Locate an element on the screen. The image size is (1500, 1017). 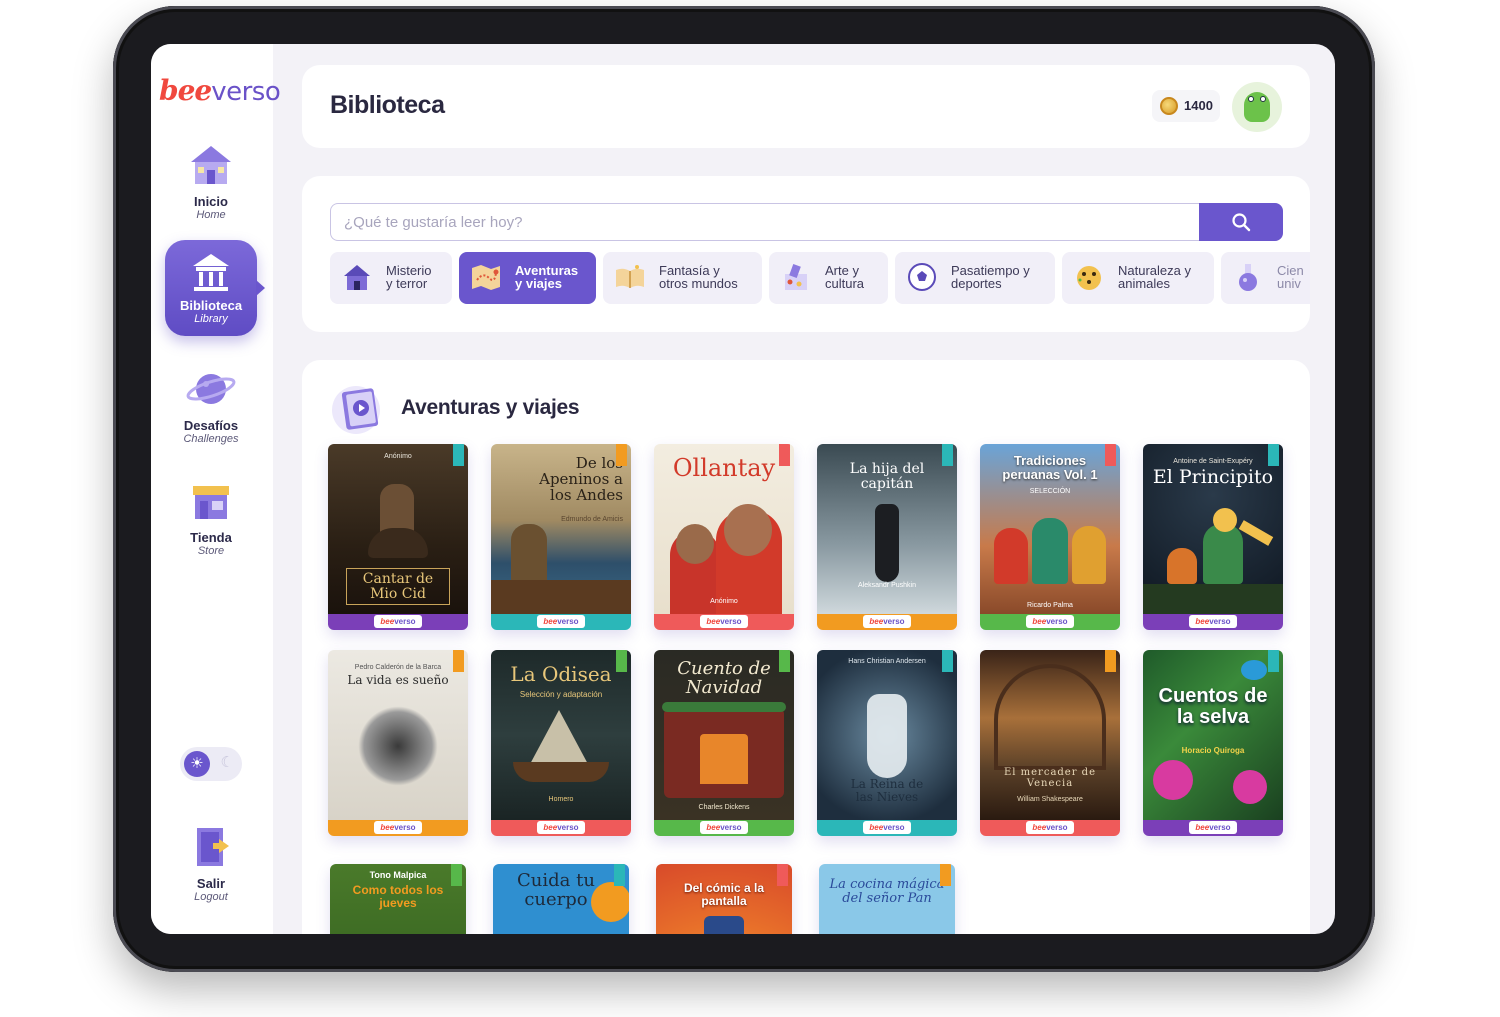
book-author: Pedro Calderón de la Barca is located at coordinates (398, 667).